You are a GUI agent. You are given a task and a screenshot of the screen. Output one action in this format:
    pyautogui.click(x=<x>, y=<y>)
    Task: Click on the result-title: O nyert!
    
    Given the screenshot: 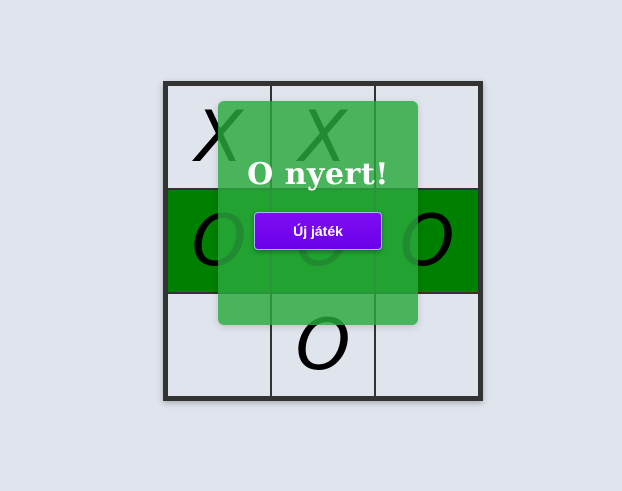 What is the action you would take?
    pyautogui.click(x=318, y=174)
    